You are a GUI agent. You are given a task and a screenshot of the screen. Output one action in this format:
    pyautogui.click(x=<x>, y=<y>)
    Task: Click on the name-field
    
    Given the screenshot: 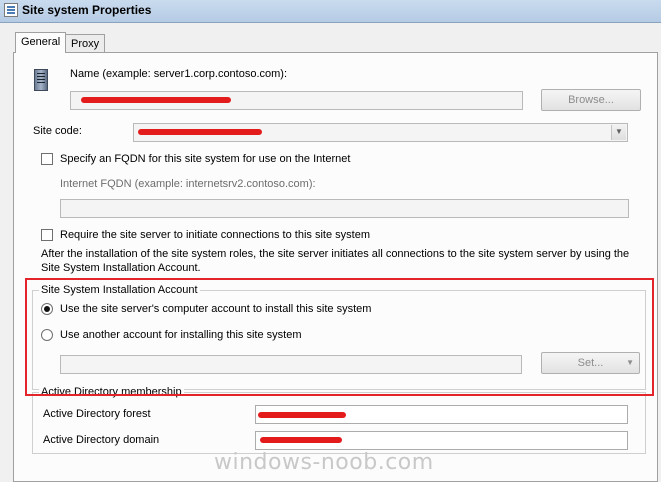 What is the action you would take?
    pyautogui.click(x=296, y=100)
    